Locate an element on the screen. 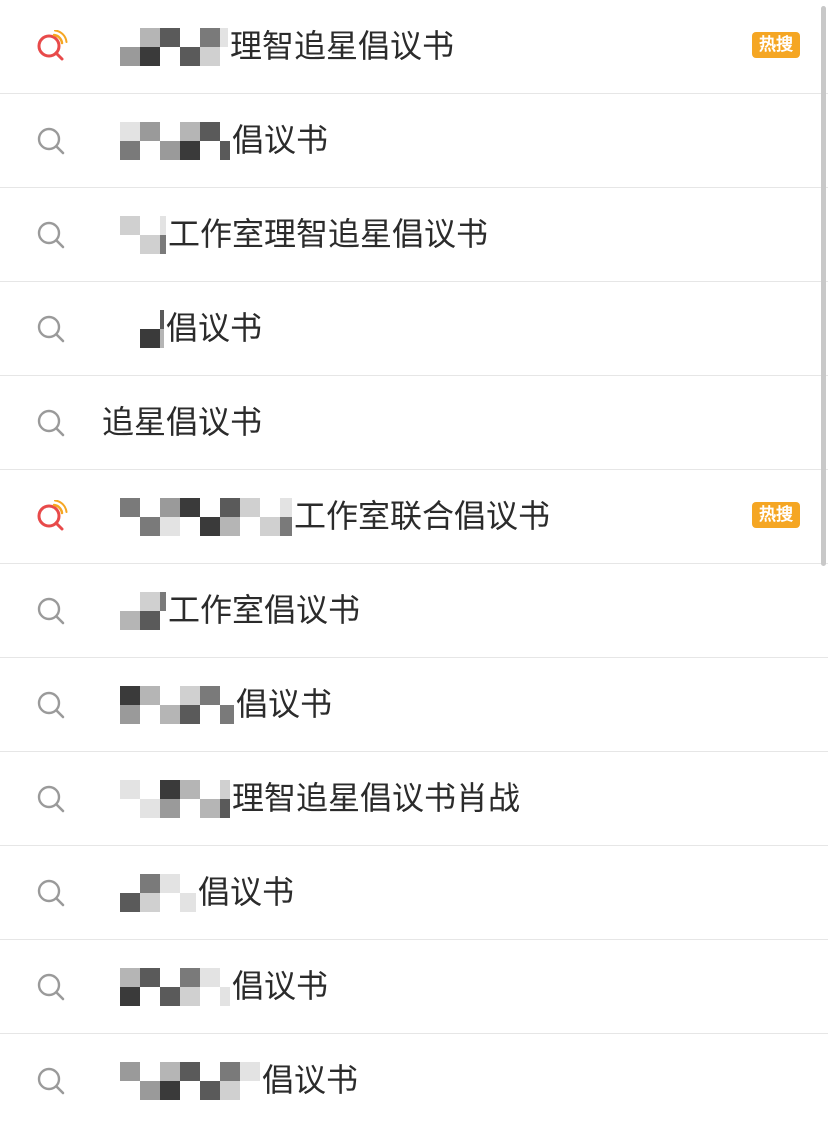  suggestion-text: 理智追星倡议书 is located at coordinates (342, 46).